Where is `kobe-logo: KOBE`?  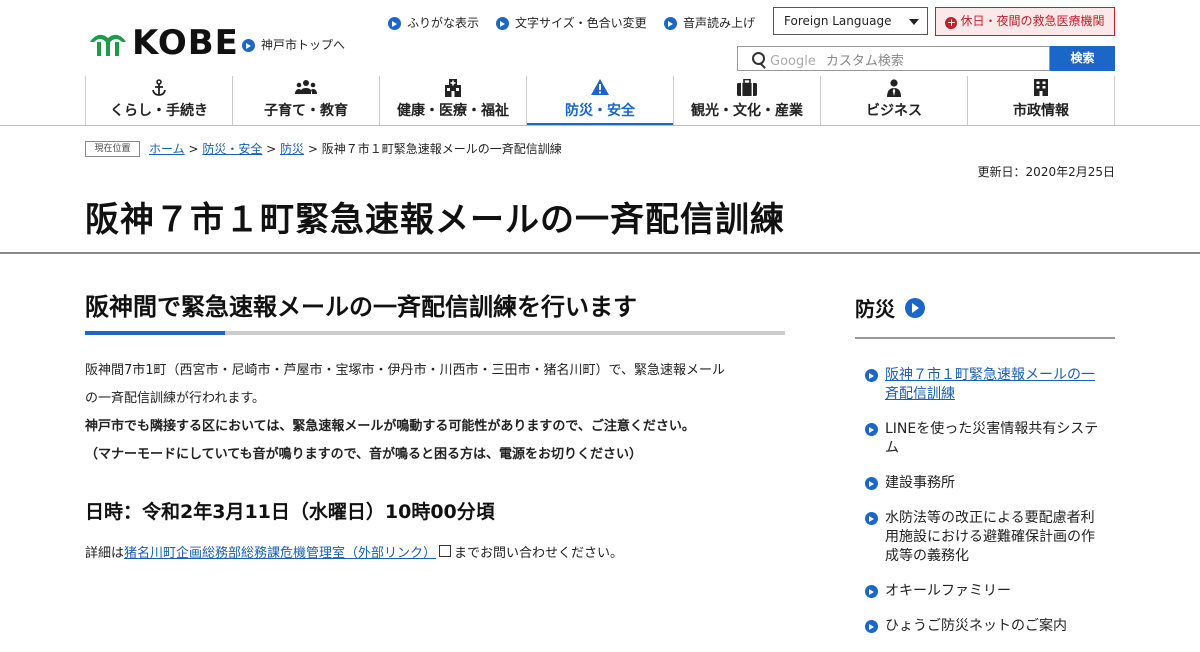 kobe-logo: KOBE is located at coordinates (163, 43).